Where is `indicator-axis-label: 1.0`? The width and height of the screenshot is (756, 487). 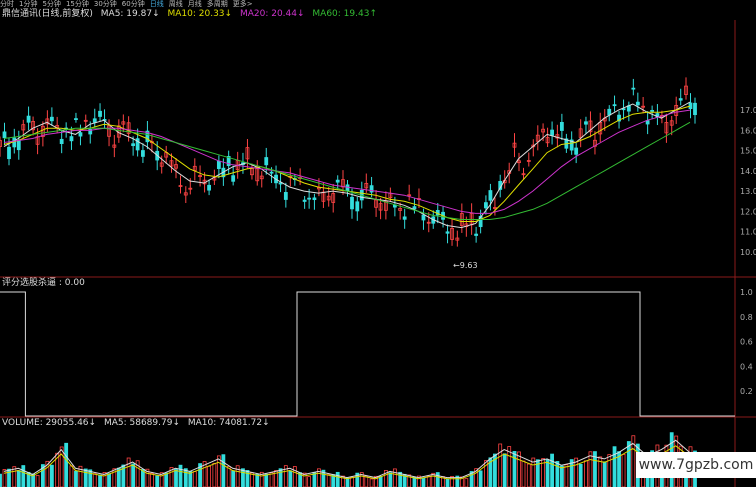
indicator-axis-label: 1.0 is located at coordinates (746, 292).